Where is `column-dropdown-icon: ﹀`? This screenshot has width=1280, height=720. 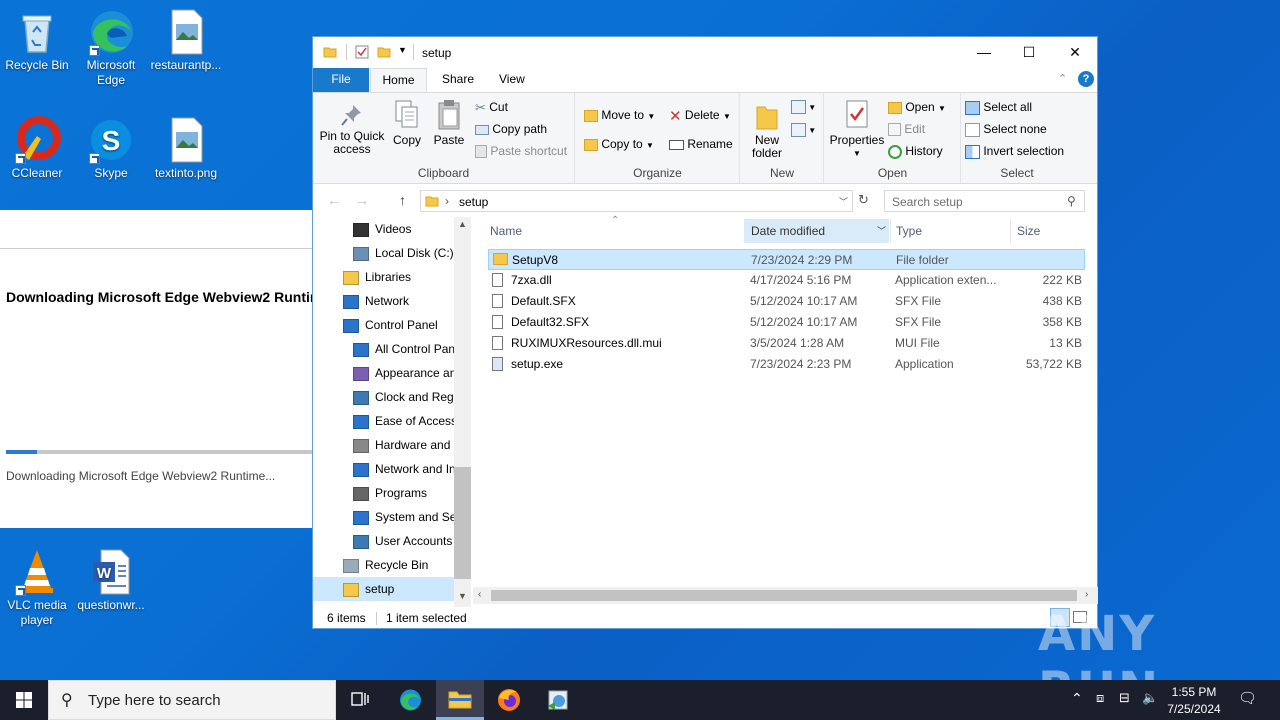
column-dropdown-icon: ﹀ is located at coordinates (881, 231).